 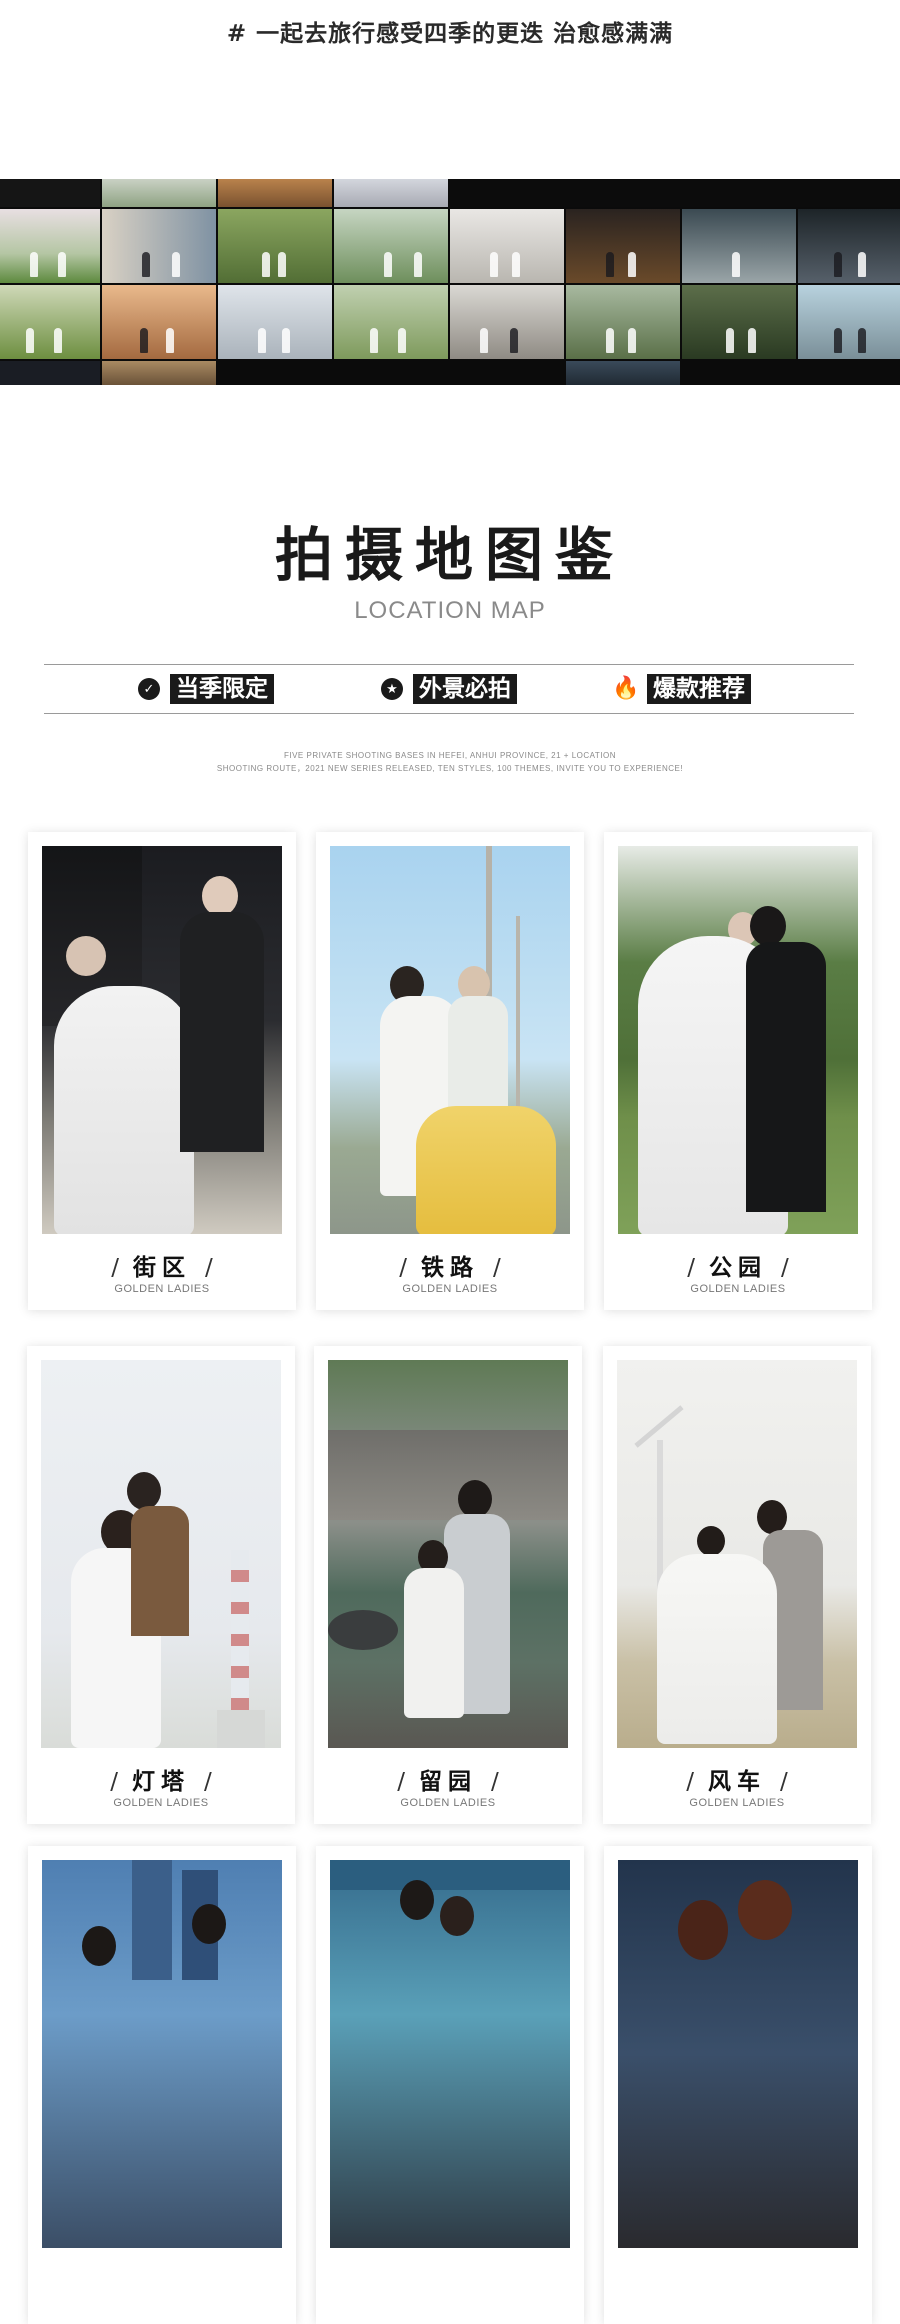 What do you see at coordinates (738, 1268) in the screenshot?
I see `location-name: / 公园 /` at bounding box center [738, 1268].